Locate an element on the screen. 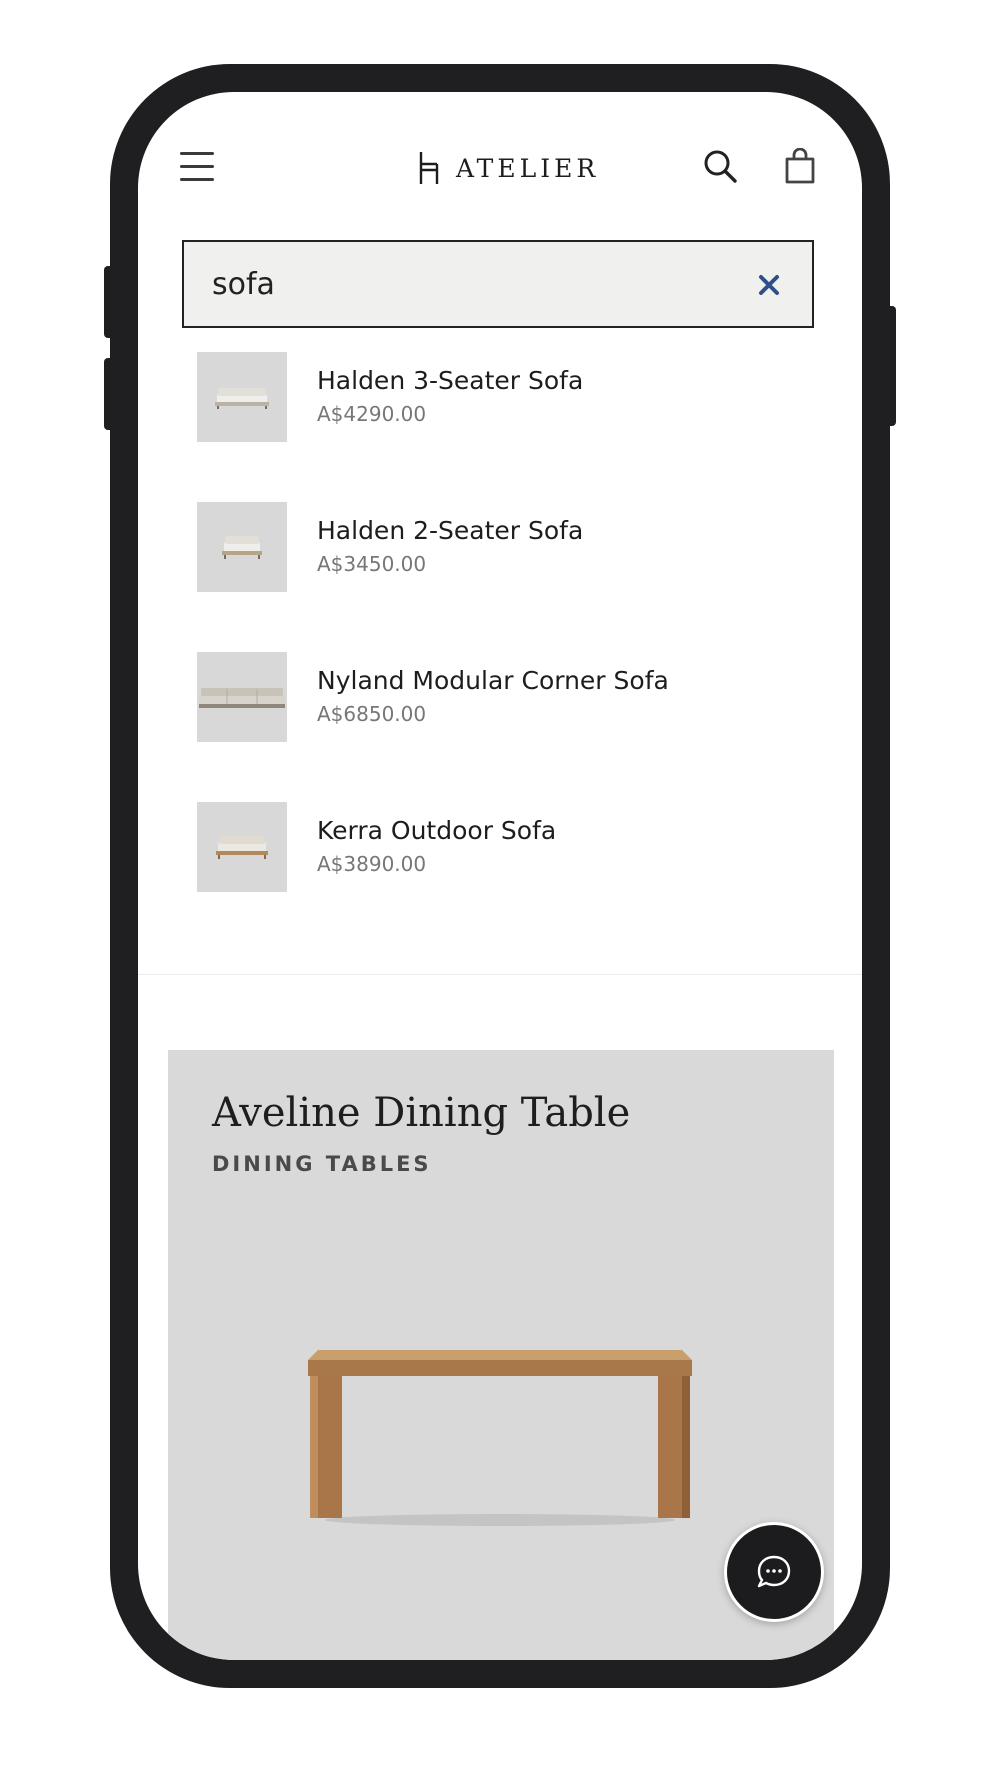 The image size is (1000, 1782). search-input is located at coordinates (472, 284).